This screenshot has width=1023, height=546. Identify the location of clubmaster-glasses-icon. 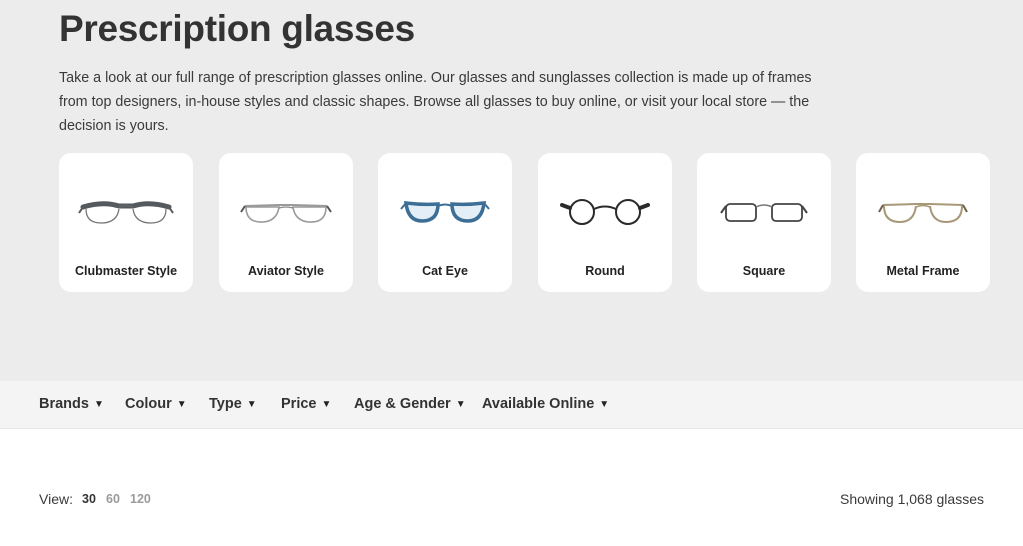
(126, 212).